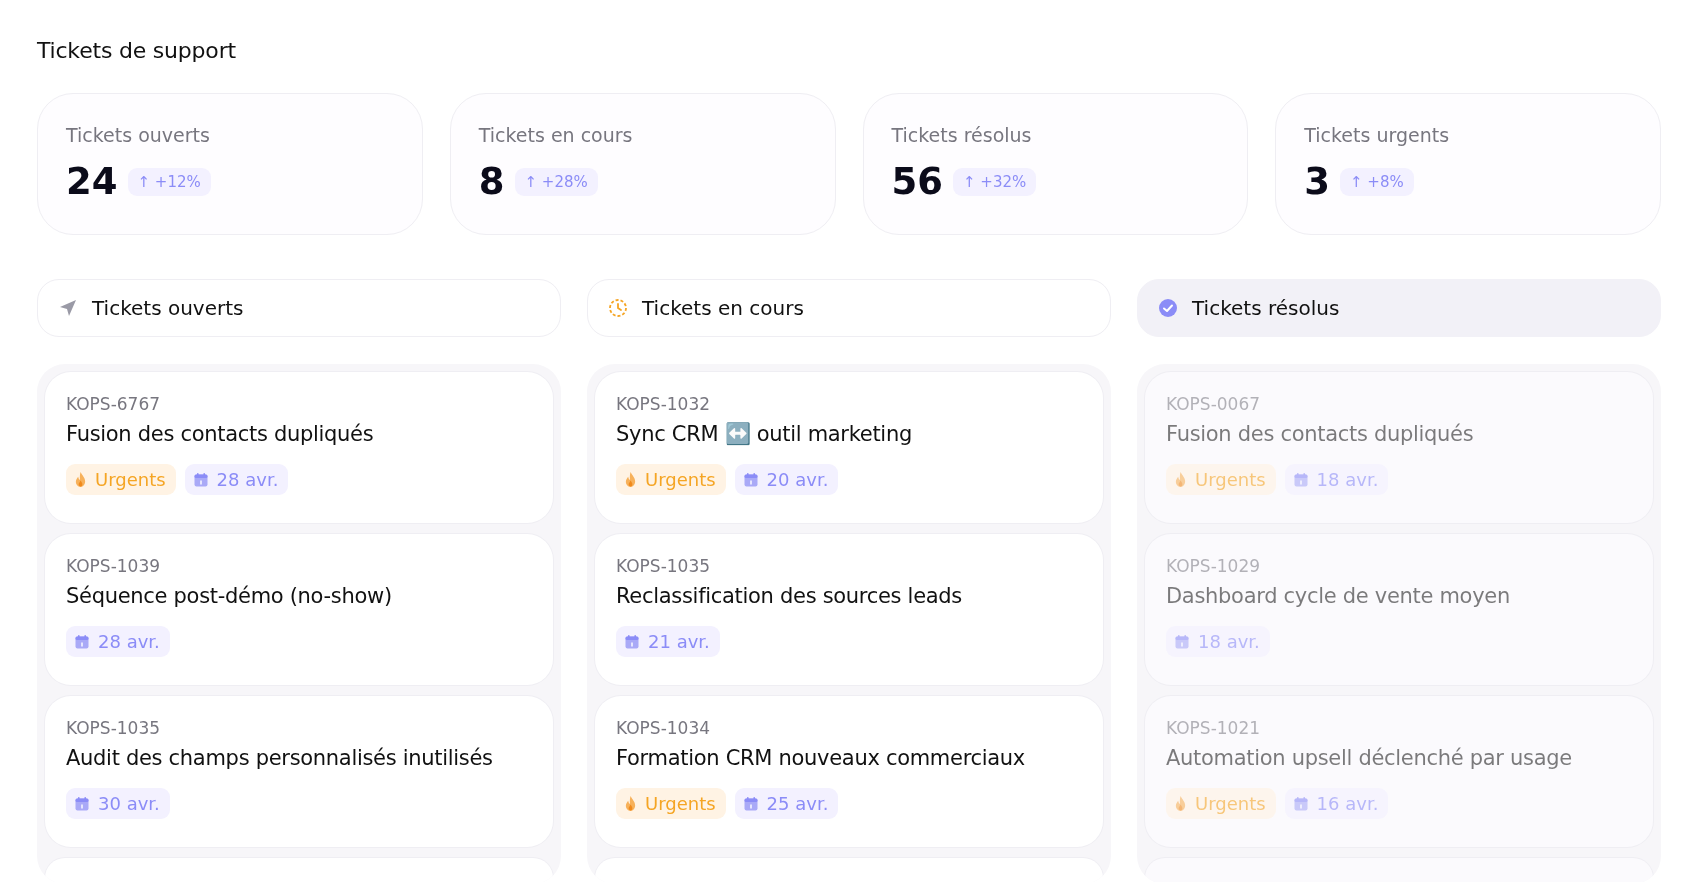 The width and height of the screenshot is (1695, 882). What do you see at coordinates (299, 771) in the screenshot?
I see `ticket-card: KOPS-1035 Audit des champs personnalisés inutilisés 30 avr.` at bounding box center [299, 771].